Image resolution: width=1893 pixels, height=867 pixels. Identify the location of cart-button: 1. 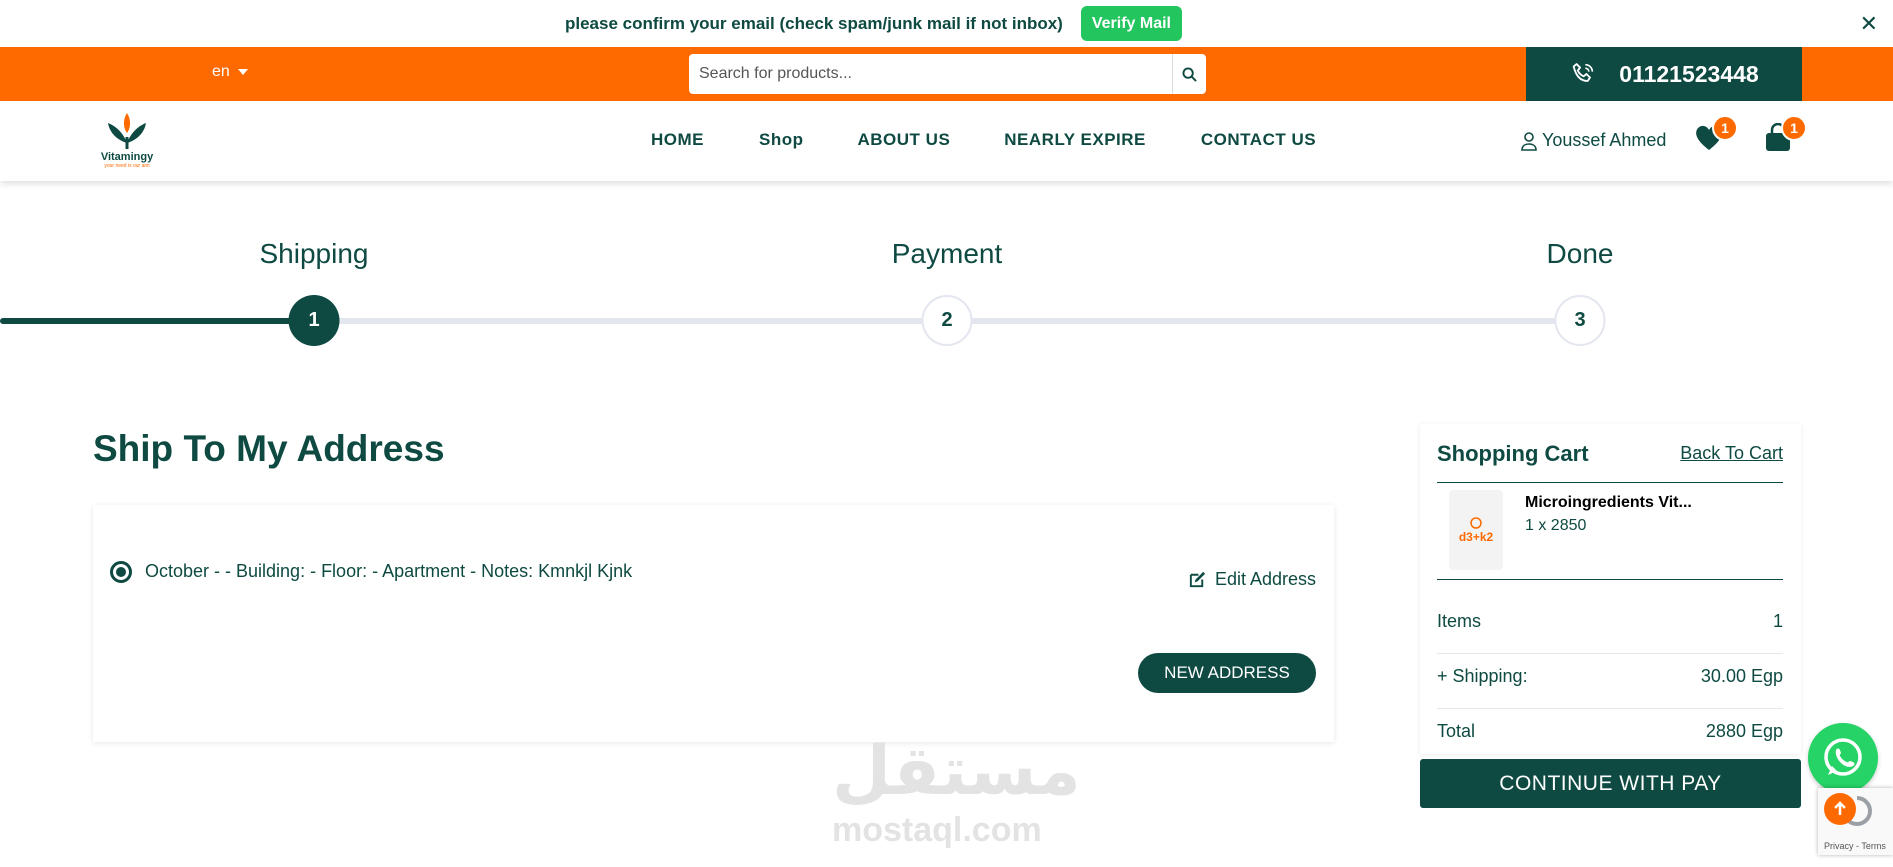
(1785, 134).